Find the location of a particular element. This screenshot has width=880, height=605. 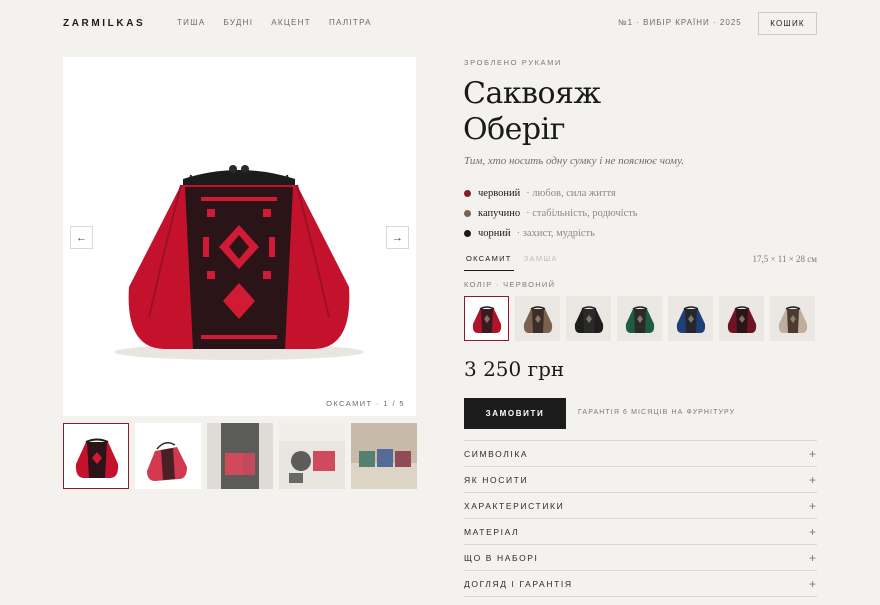

title-line-1: Саквояж is located at coordinates (532, 93).